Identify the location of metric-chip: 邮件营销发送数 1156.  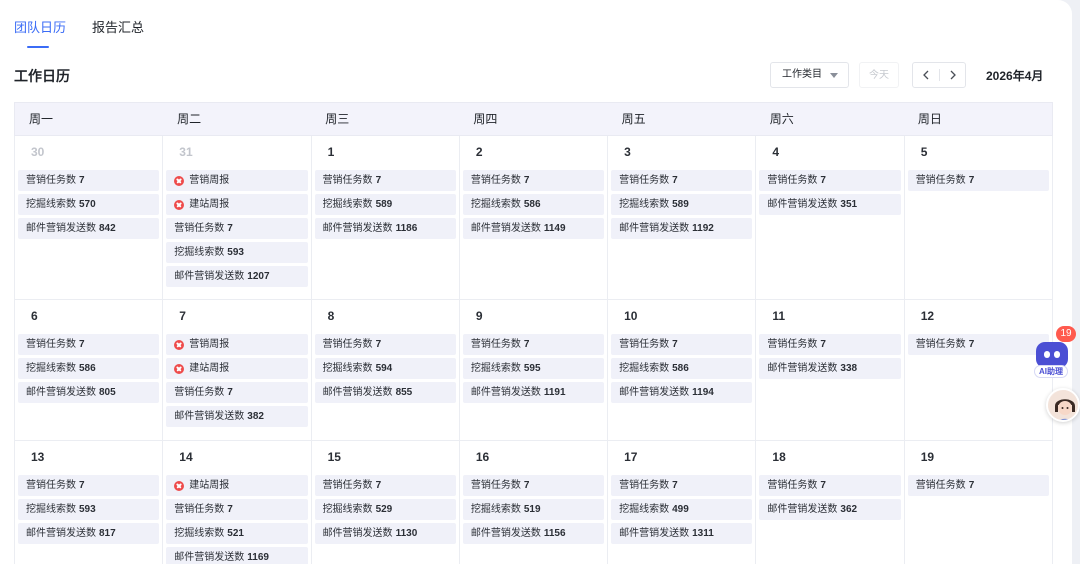
(533, 533).